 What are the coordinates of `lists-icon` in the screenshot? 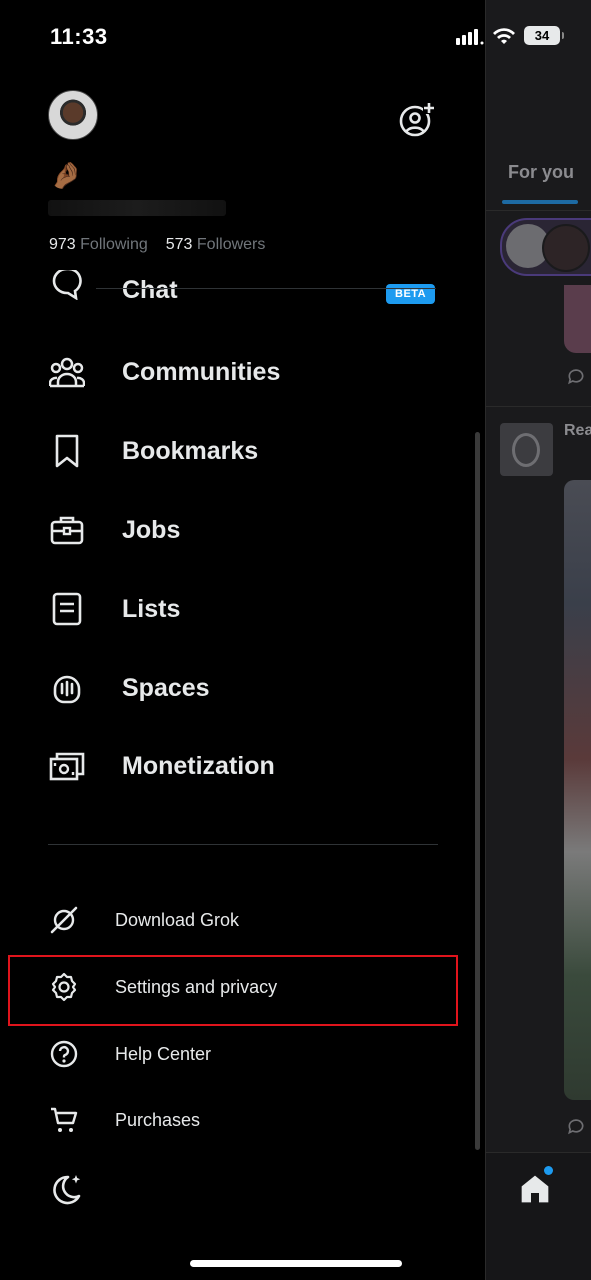 It's located at (67, 609).